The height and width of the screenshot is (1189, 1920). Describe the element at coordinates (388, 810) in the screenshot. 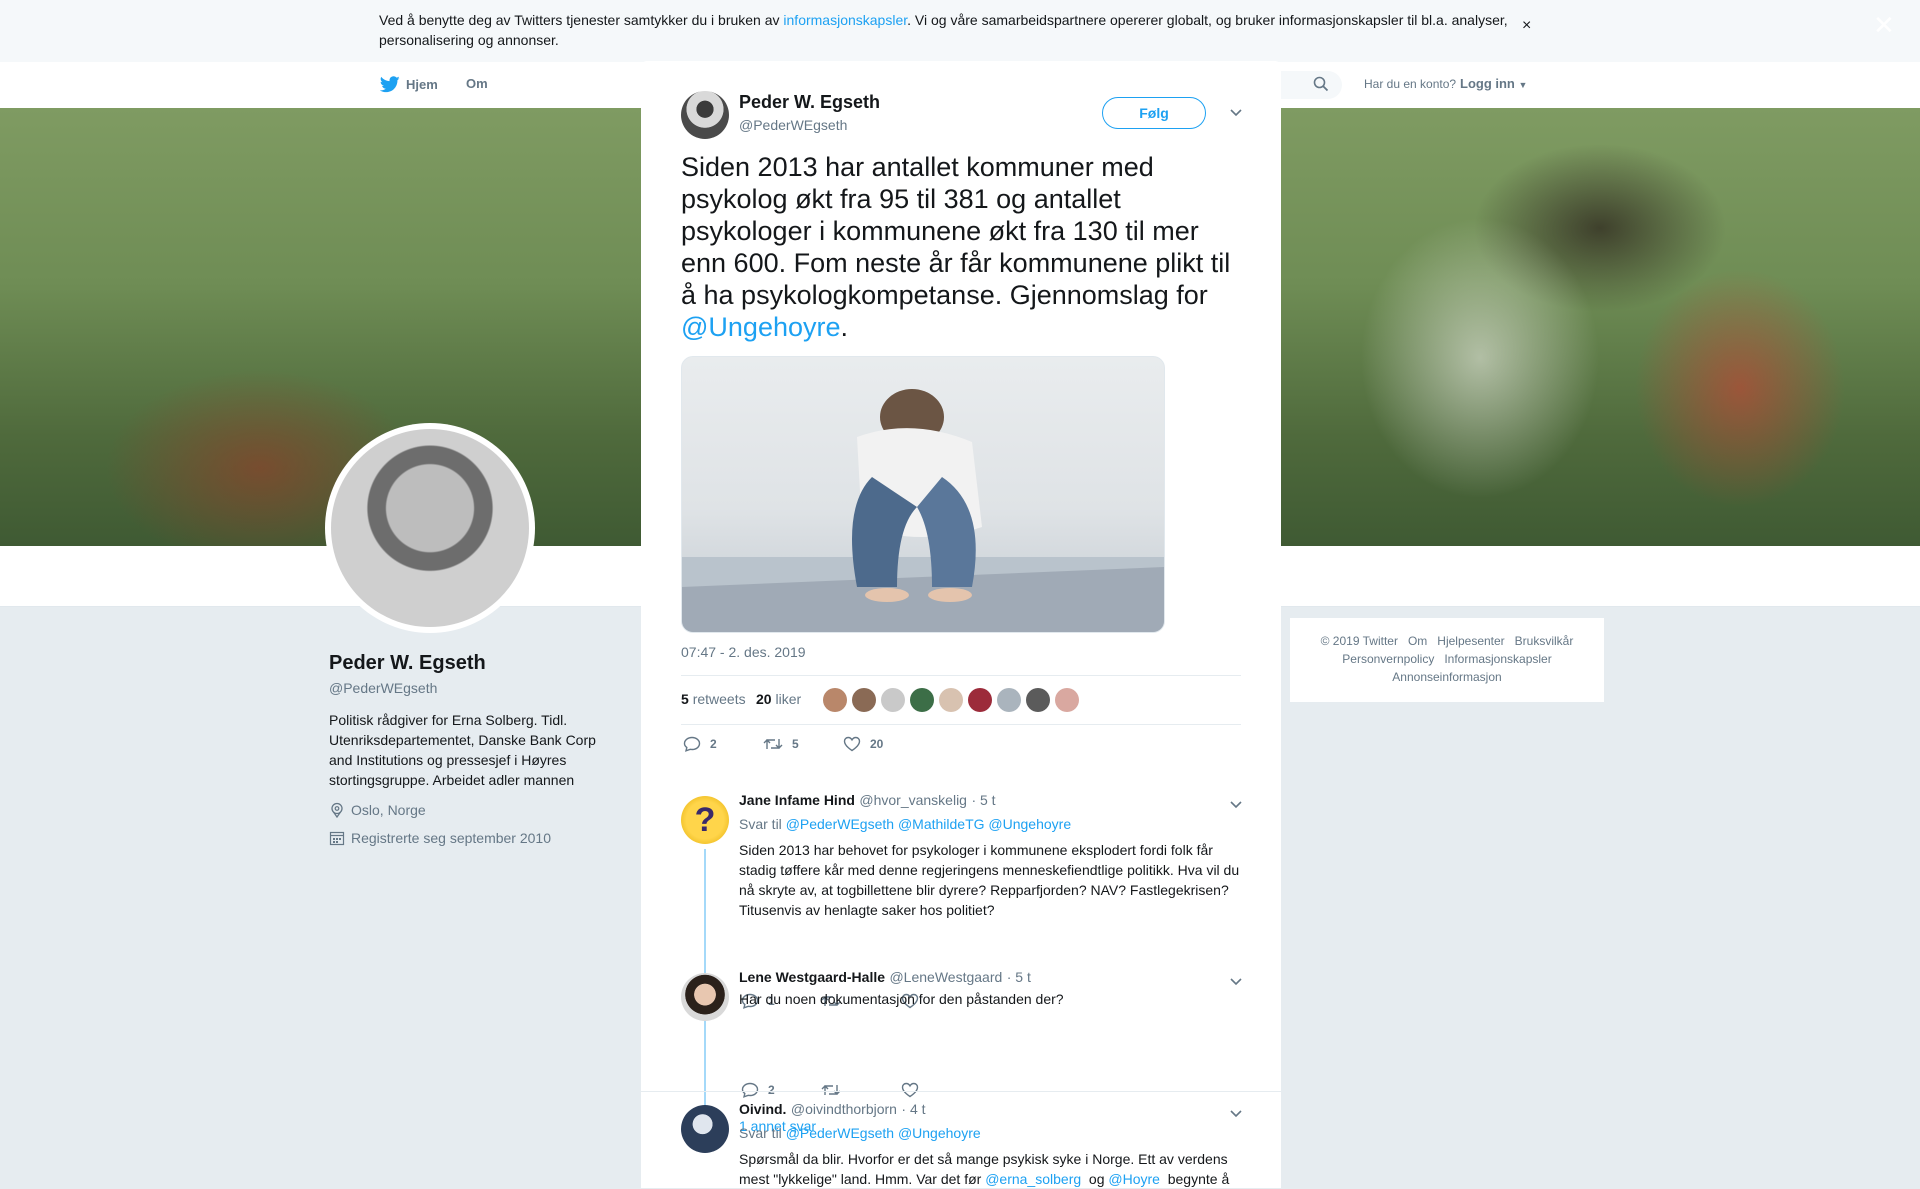

I see `profile-location-text: Oslo, Norge` at that location.